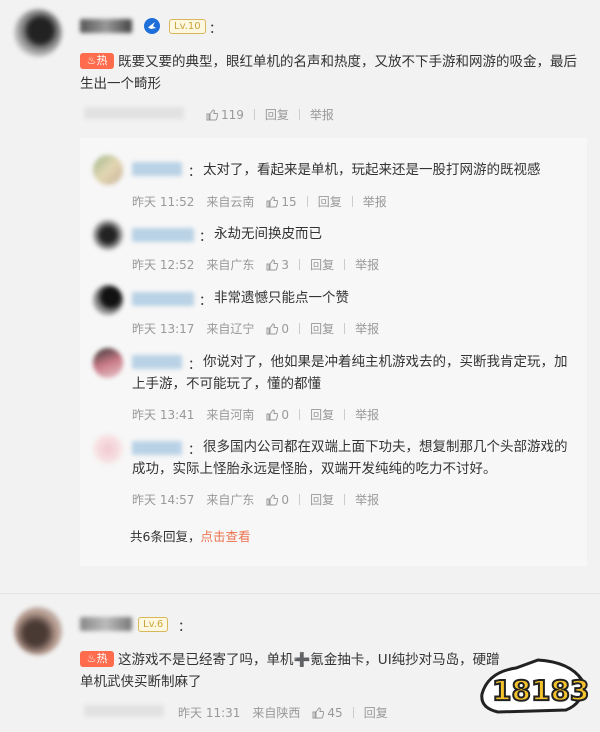  What do you see at coordinates (225, 535) in the screenshot?
I see `view-all-replies-link: 点击查看` at bounding box center [225, 535].